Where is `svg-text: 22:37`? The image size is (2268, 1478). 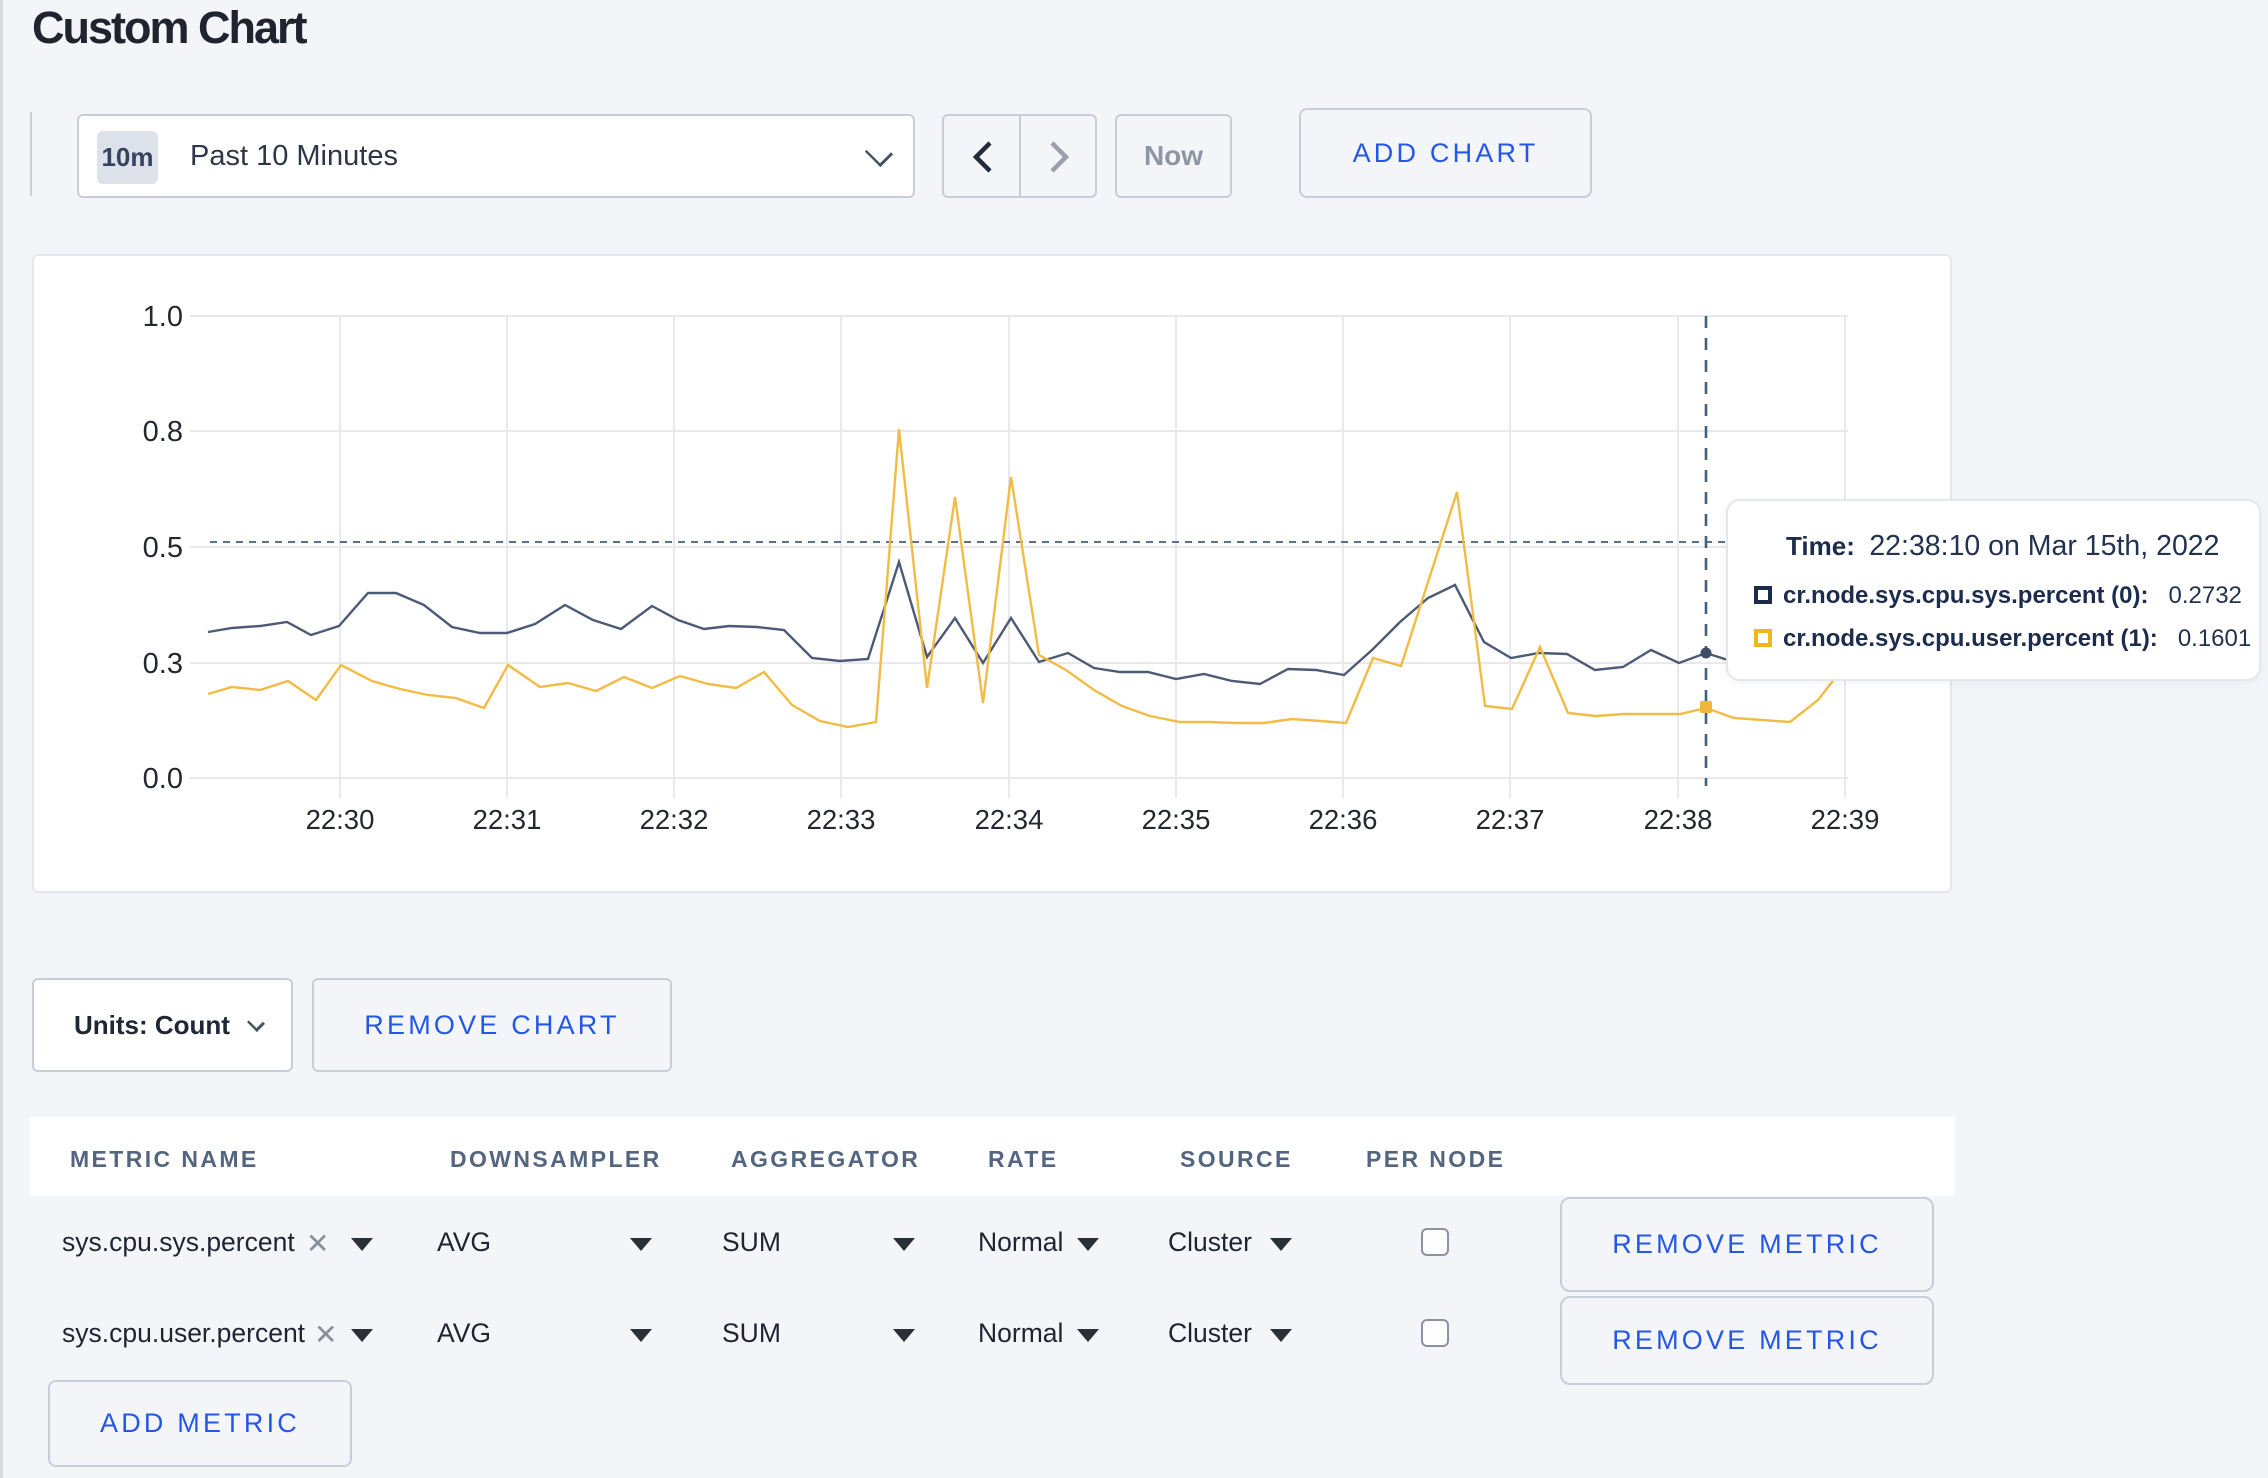
svg-text: 22:37 is located at coordinates (1510, 819).